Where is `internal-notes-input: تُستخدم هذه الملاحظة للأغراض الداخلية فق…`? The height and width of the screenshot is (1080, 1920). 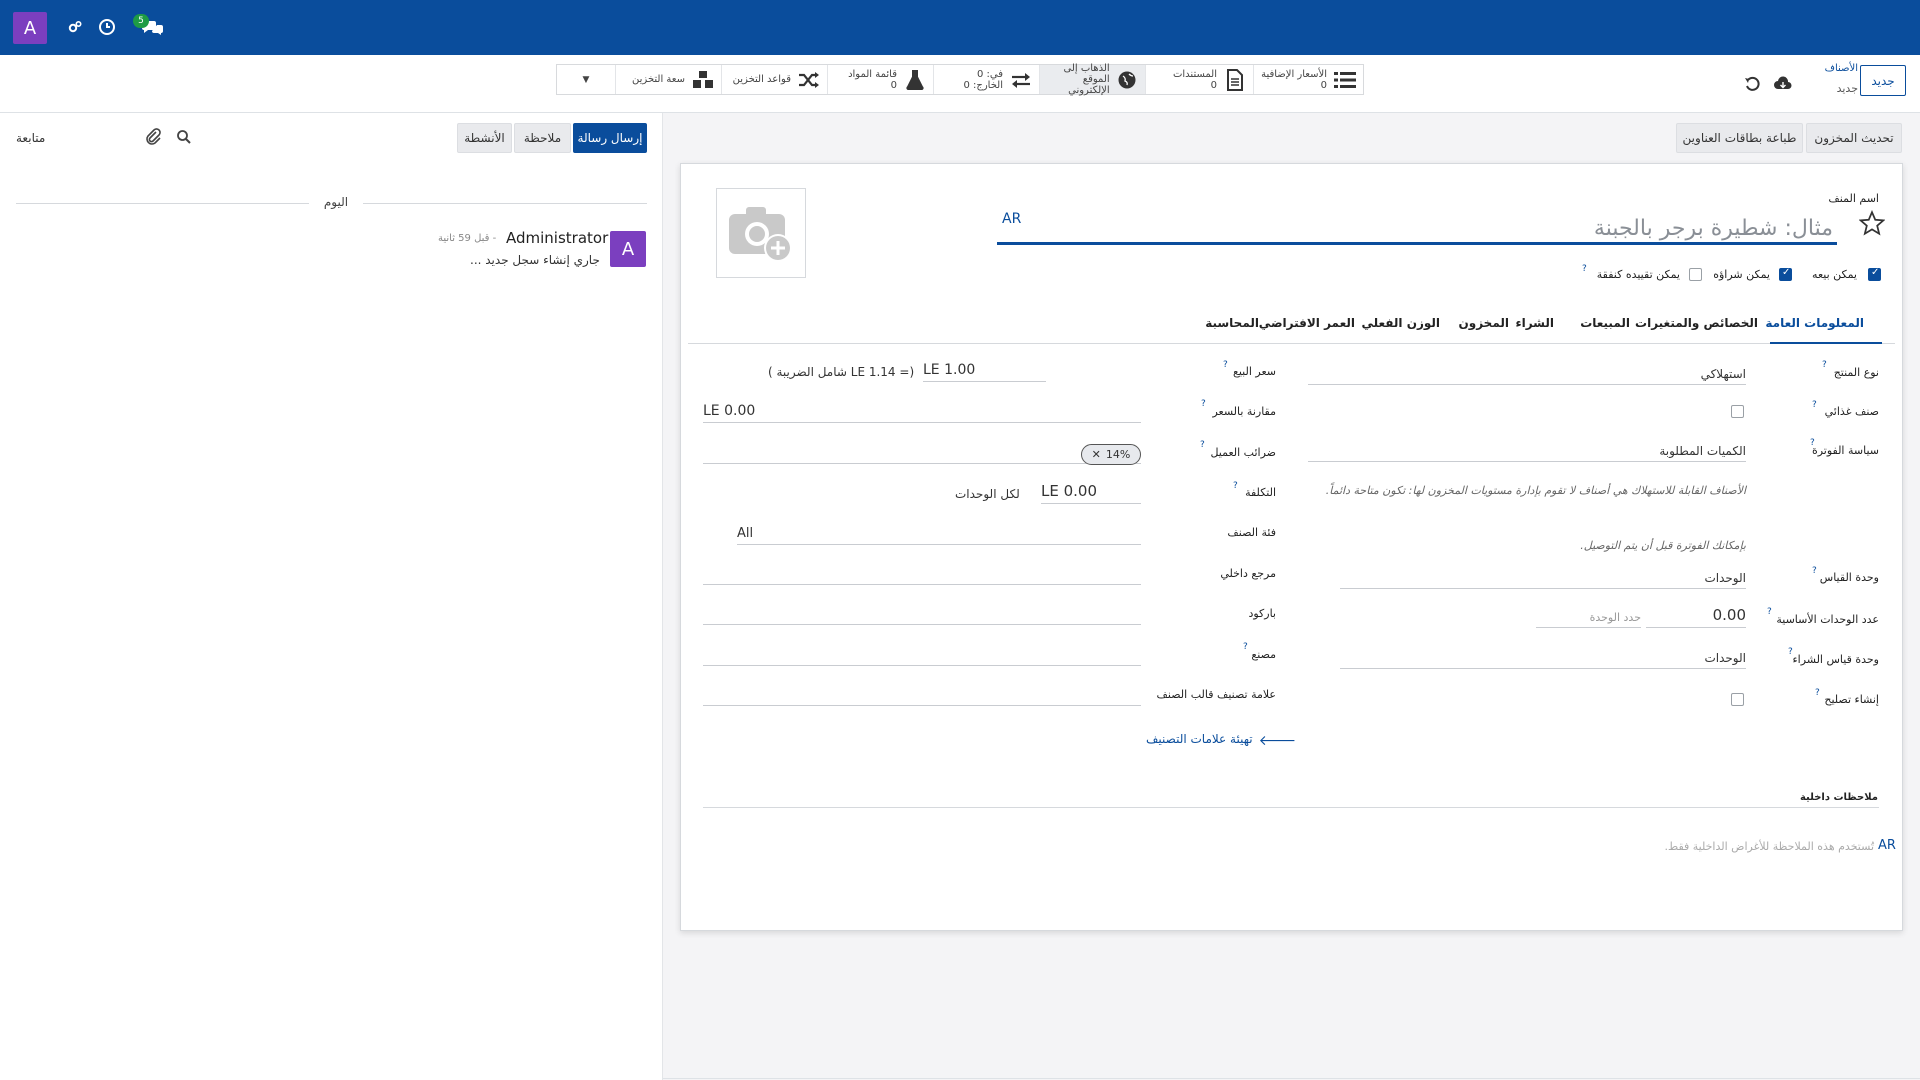
internal-notes-input: تُستخدم هذه الملاحظة للأغراض الداخلية فق… is located at coordinates (1770, 846).